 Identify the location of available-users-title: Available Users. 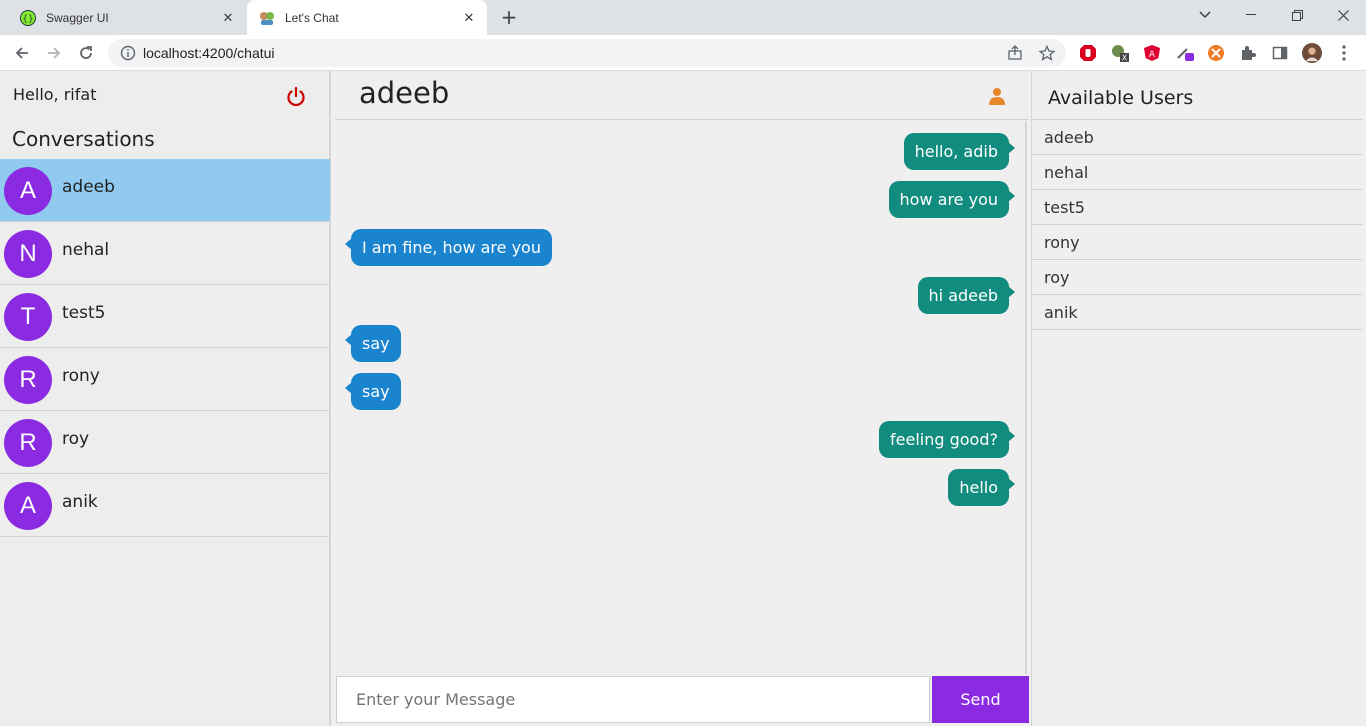
(1121, 98).